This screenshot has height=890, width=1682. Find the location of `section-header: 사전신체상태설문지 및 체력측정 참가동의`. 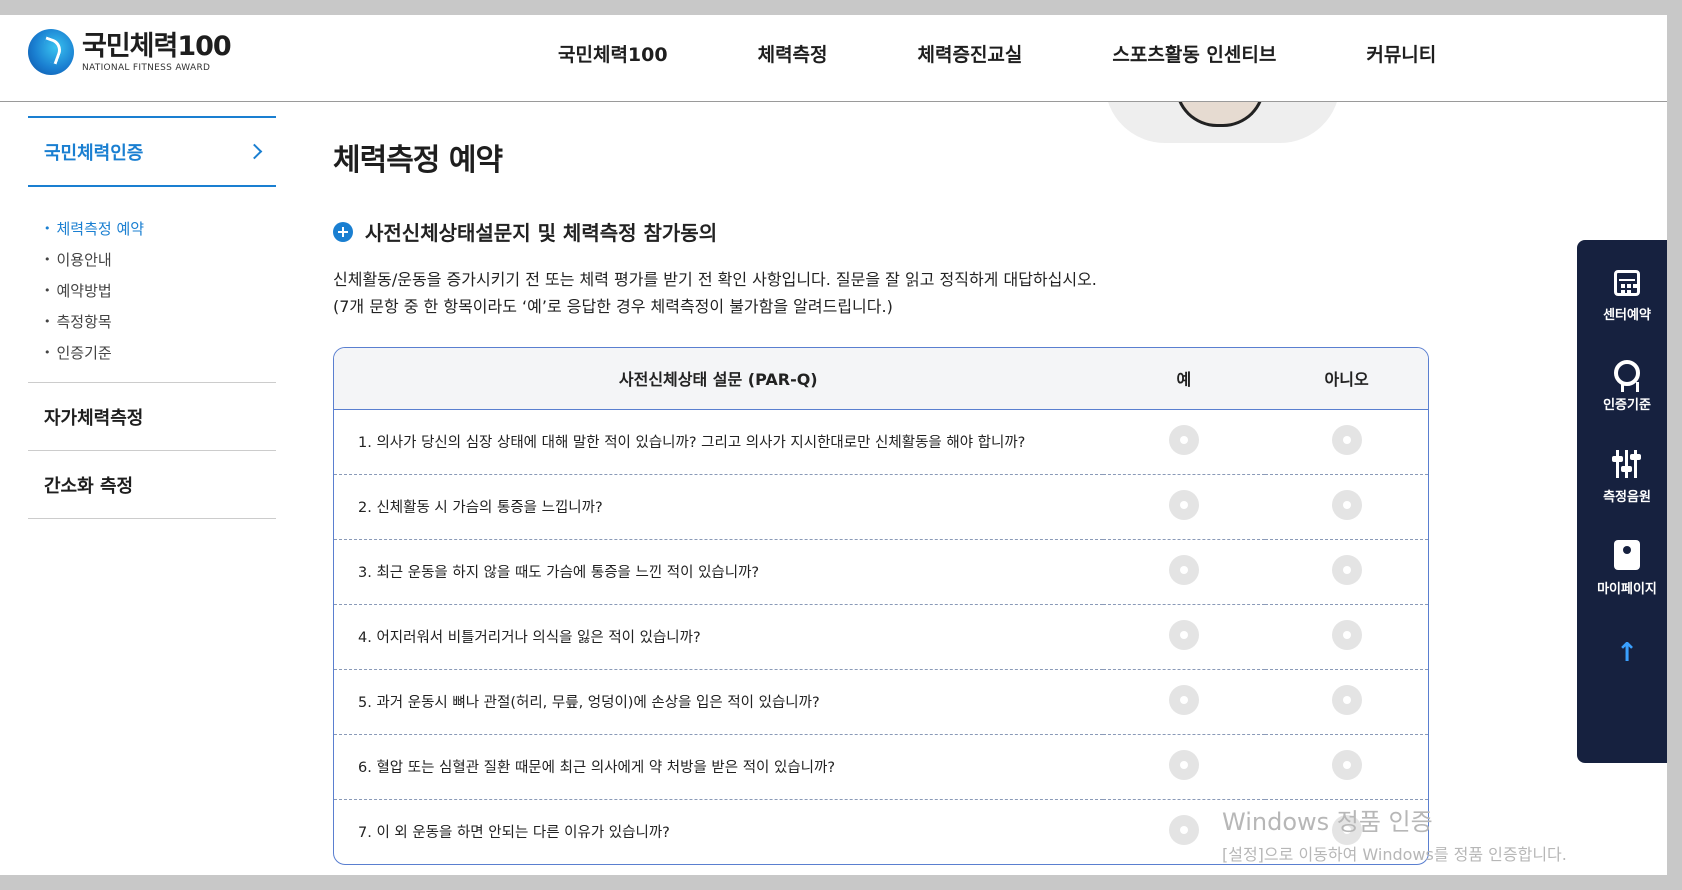

section-header: 사전신체상태설문지 및 체력측정 참가동의 is located at coordinates (883, 231).